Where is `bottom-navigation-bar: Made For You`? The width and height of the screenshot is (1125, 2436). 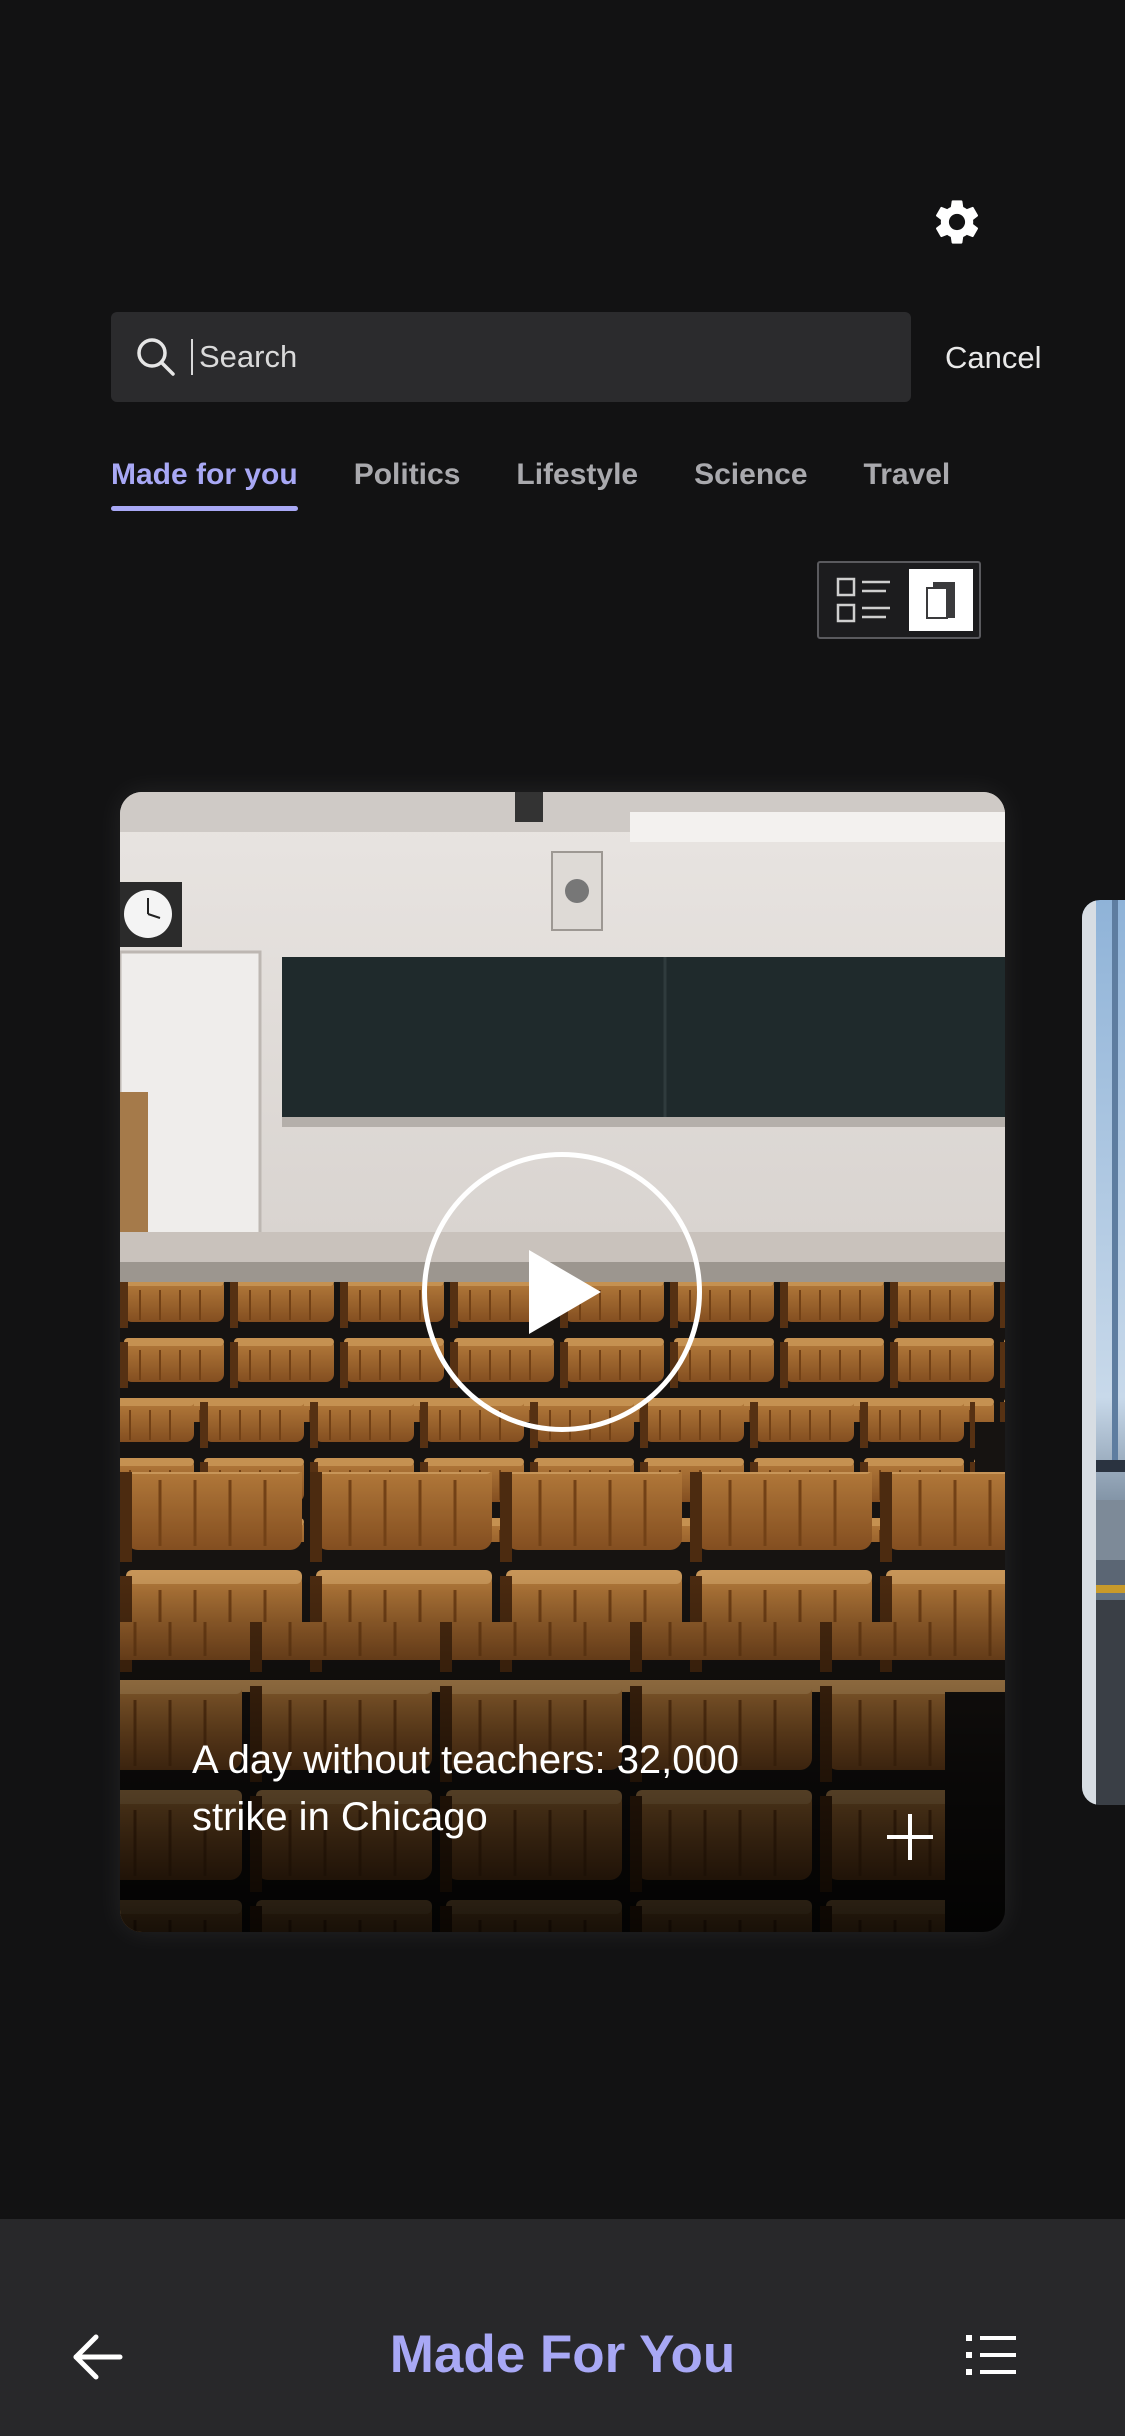 bottom-navigation-bar: Made For You is located at coordinates (562, 2327).